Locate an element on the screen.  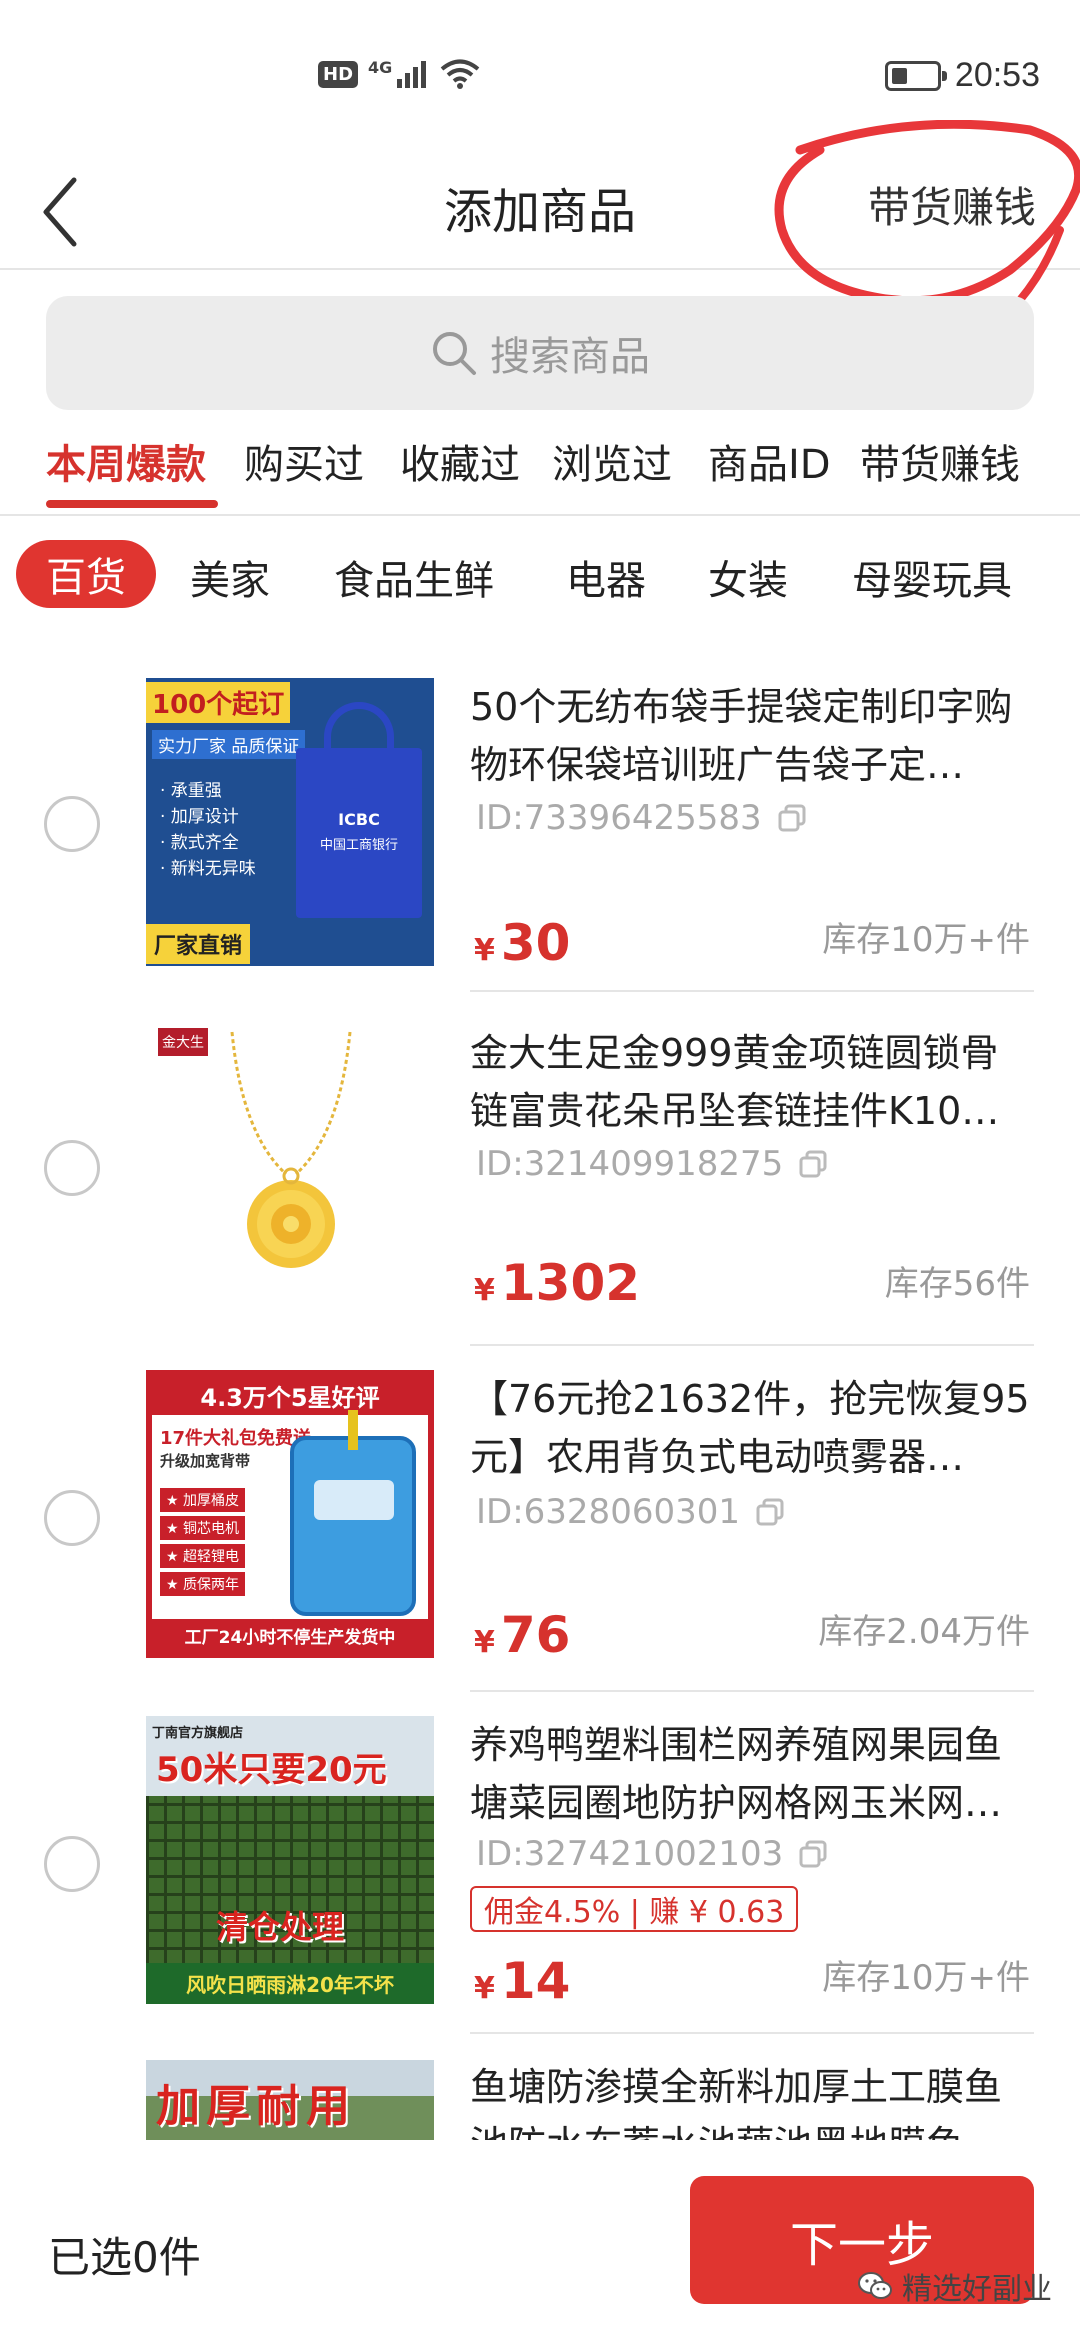
category-general: 百货 is located at coordinates (86, 574).